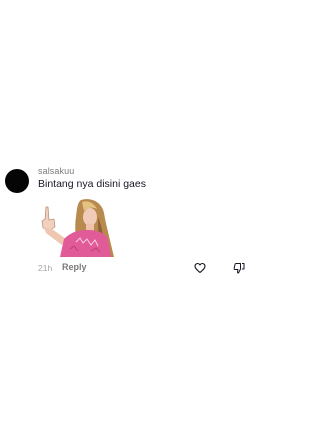  What do you see at coordinates (56, 171) in the screenshot?
I see `comment-username: salsakuu` at bounding box center [56, 171].